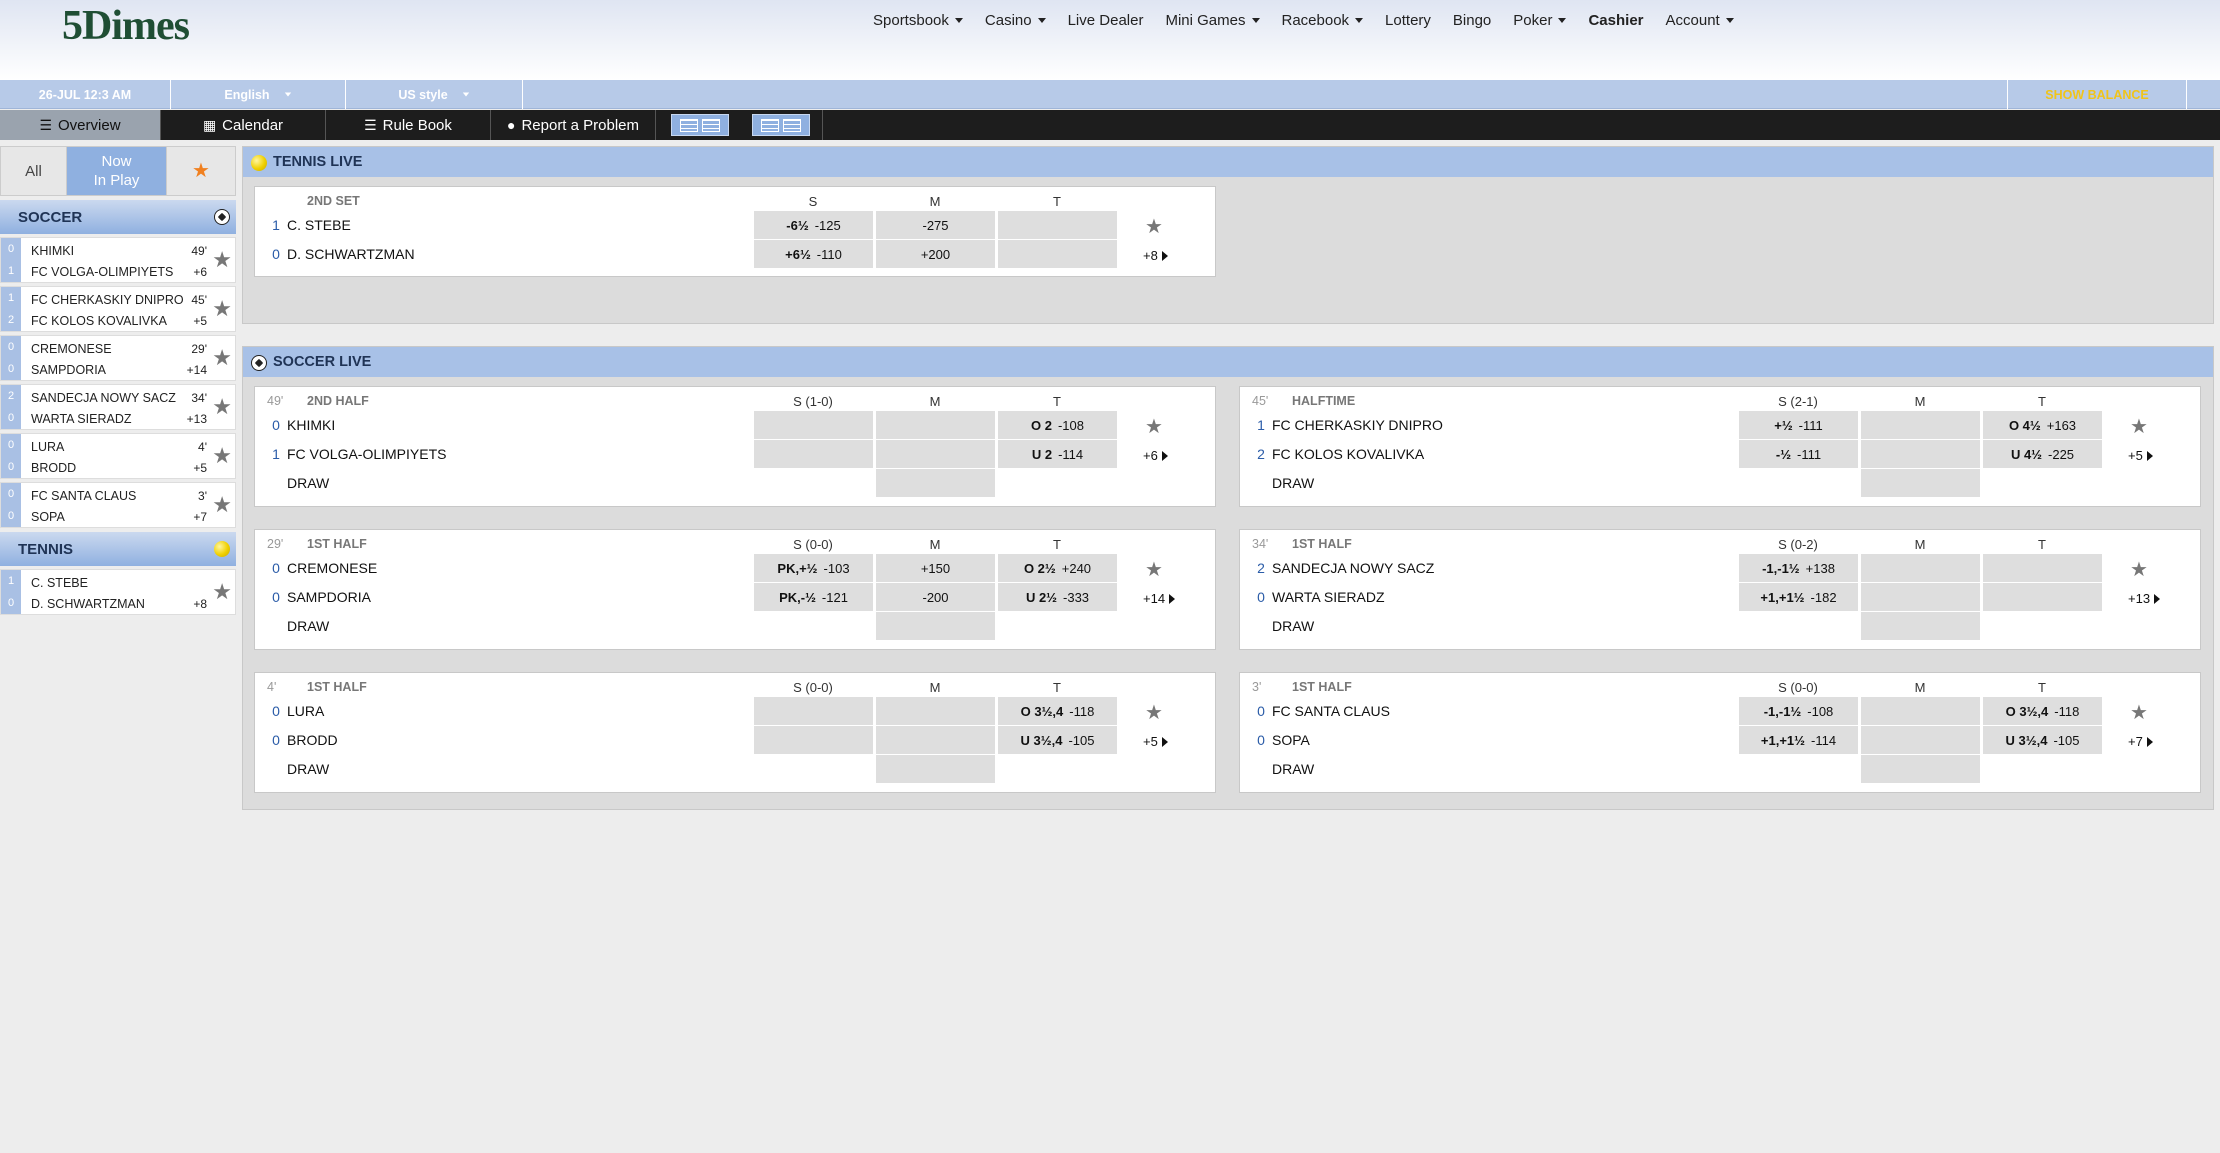  What do you see at coordinates (2140, 741) in the screenshot?
I see `more-markets-button: +7` at bounding box center [2140, 741].